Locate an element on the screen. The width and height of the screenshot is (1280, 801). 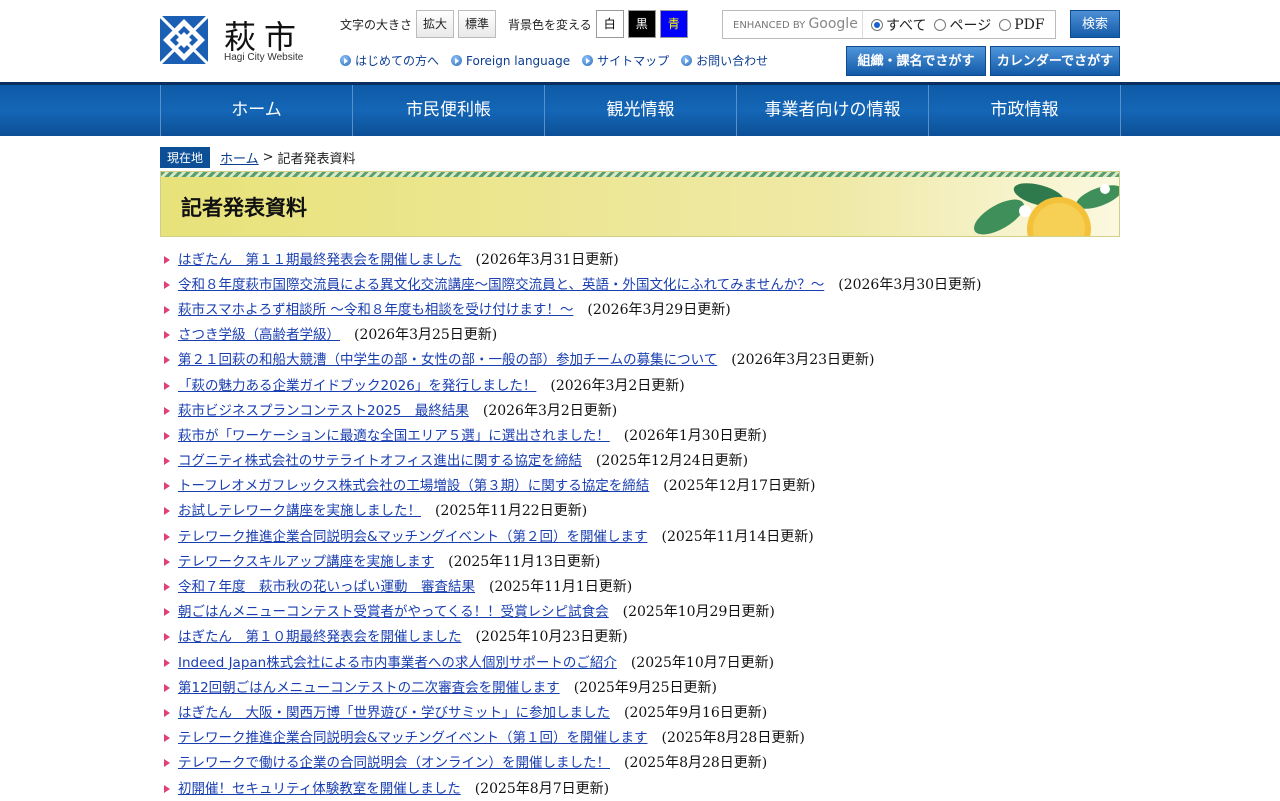
nav-tourism: 観光情報 is located at coordinates (641, 110).